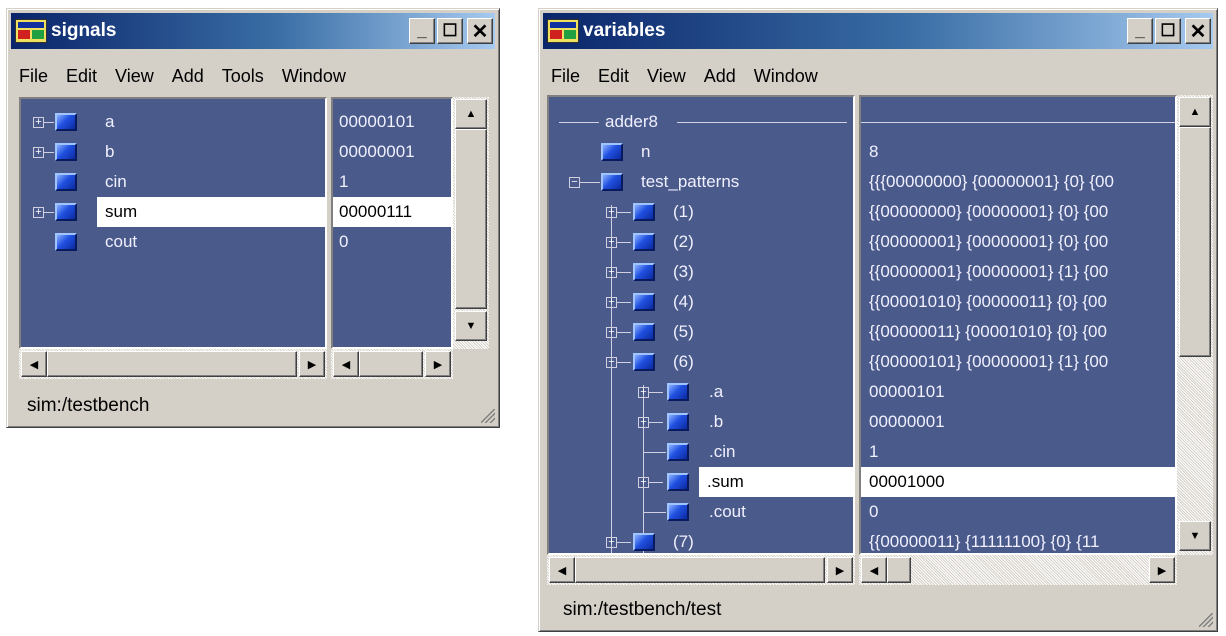 The image size is (1226, 636). Describe the element at coordinates (392, 182) in the screenshot. I see `signal-value: 1` at that location.